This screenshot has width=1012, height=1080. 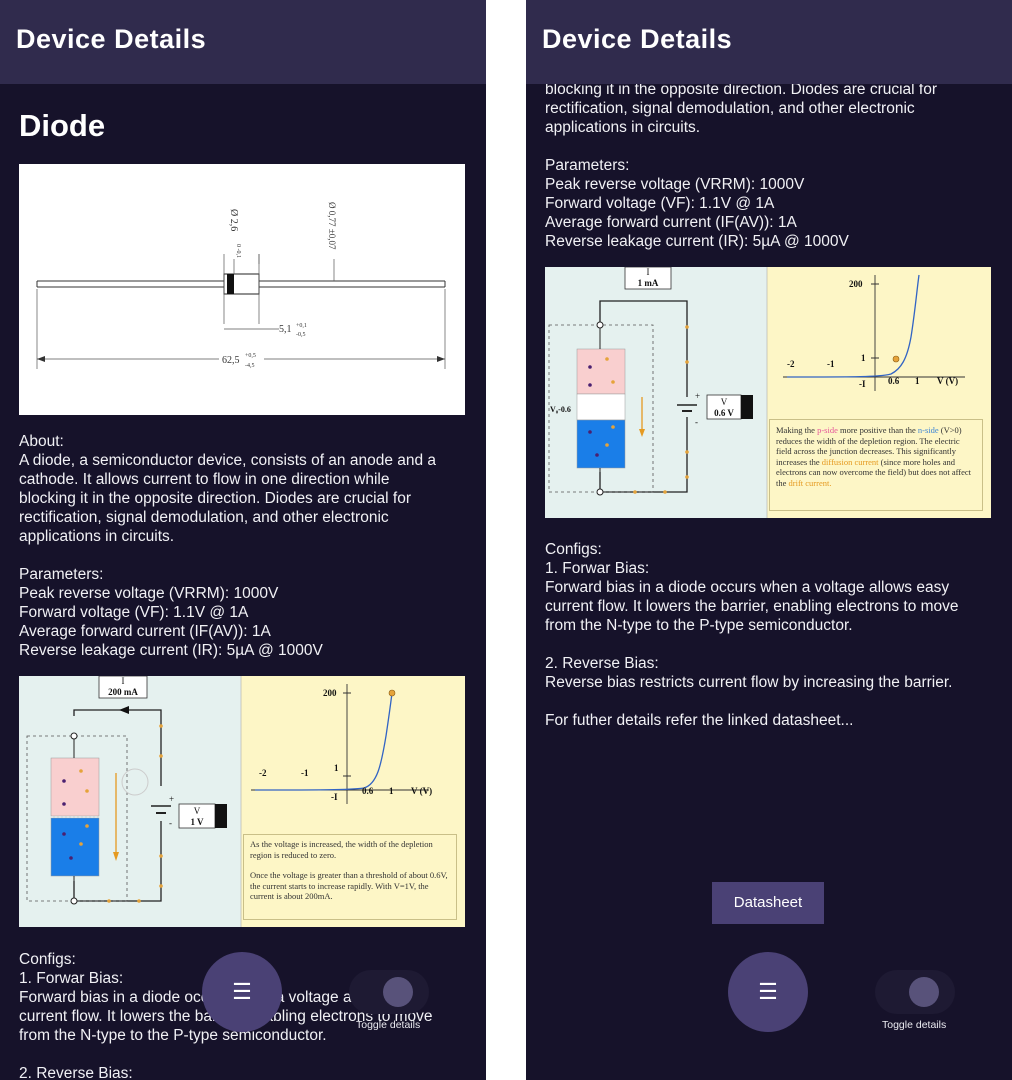 What do you see at coordinates (250, 356) in the screenshot?
I see `dim-total-tol-plus: +0,5` at bounding box center [250, 356].